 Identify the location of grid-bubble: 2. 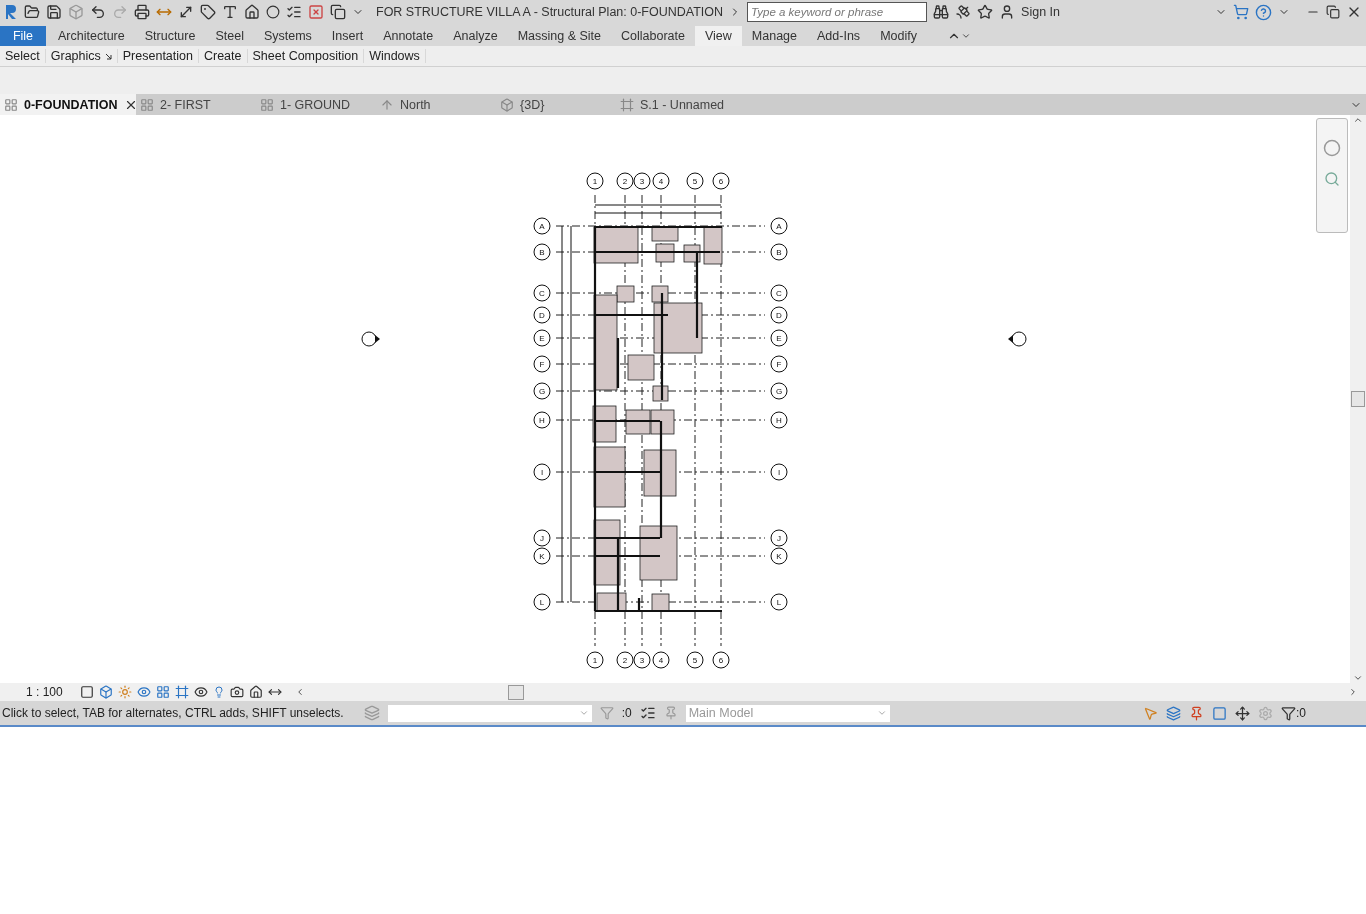
(625, 181).